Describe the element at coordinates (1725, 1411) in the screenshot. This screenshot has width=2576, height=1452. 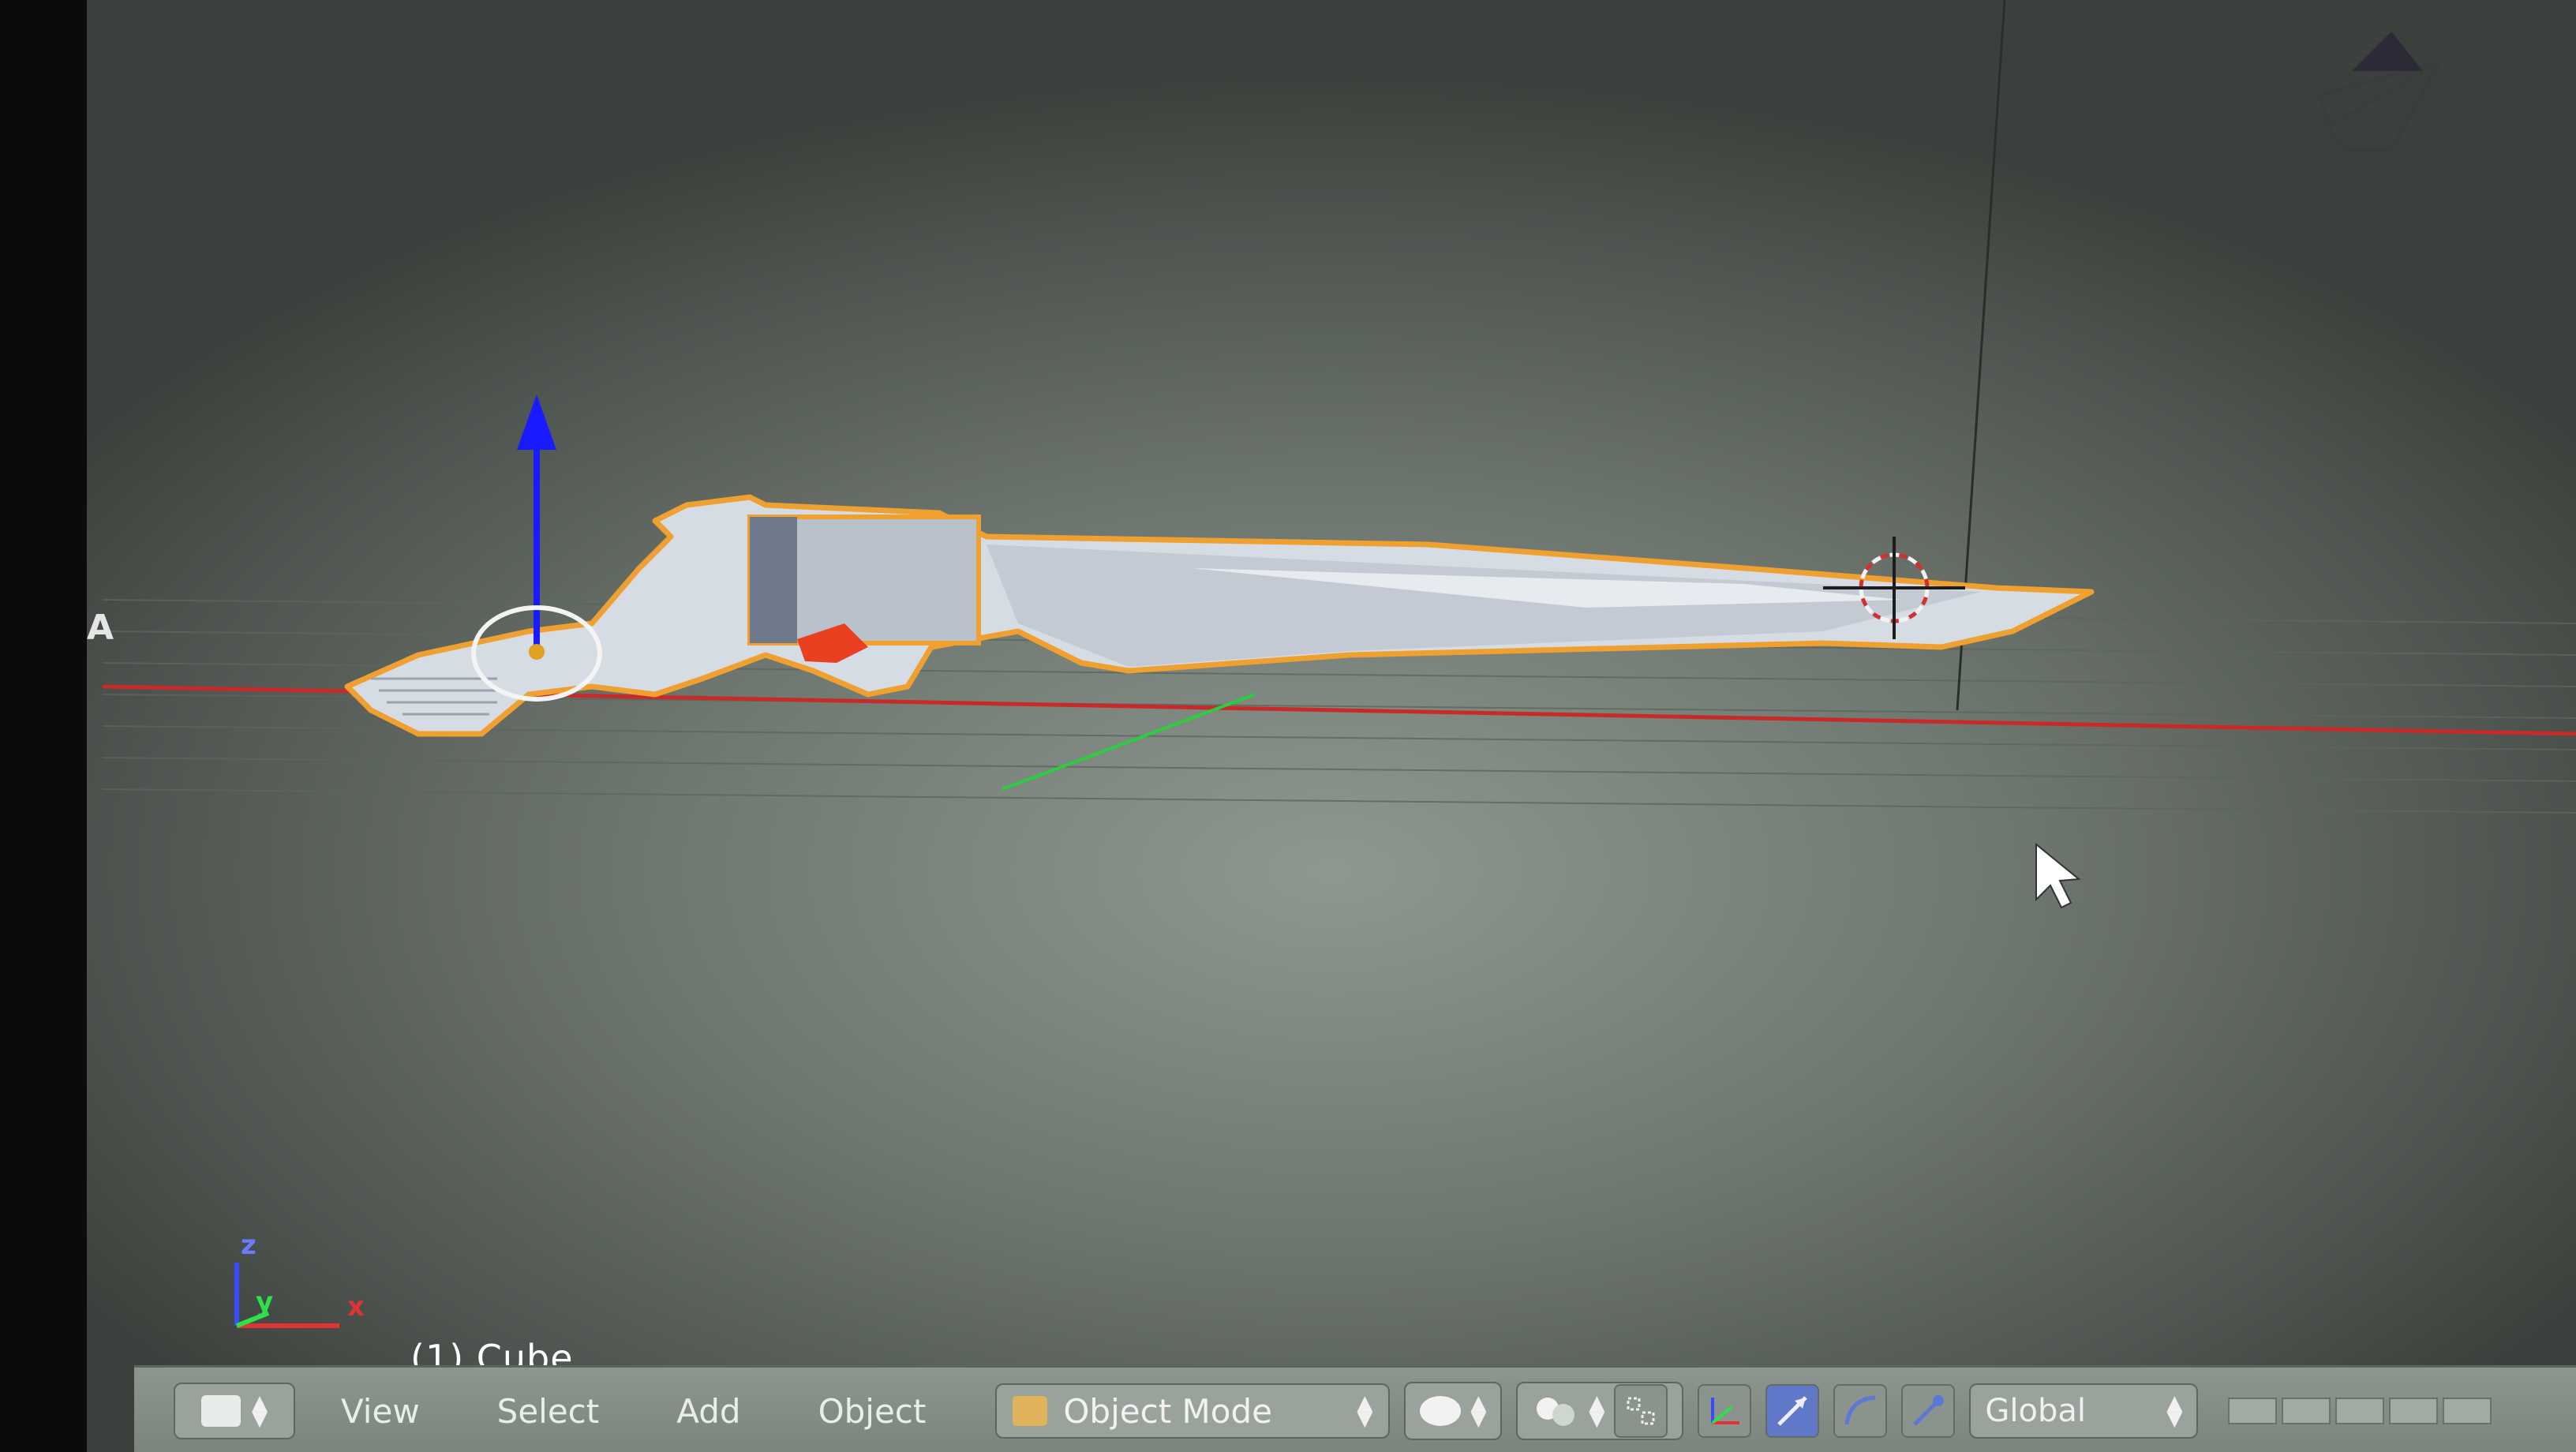
I see `manipulator-axes-icon` at that location.